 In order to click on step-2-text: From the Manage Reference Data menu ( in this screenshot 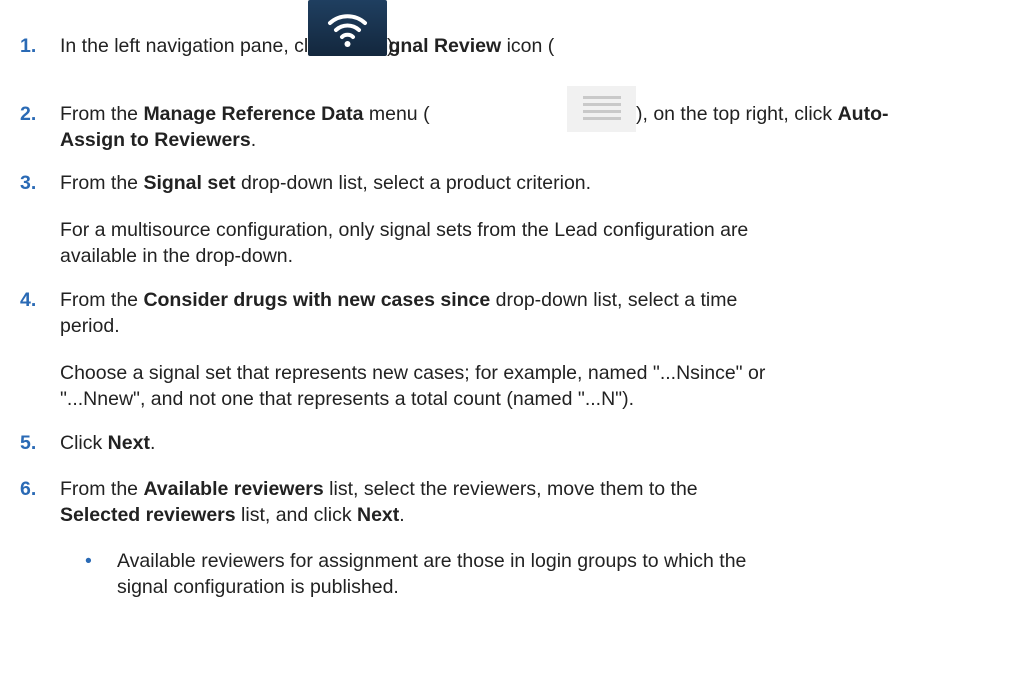, I will do `click(245, 114)`.